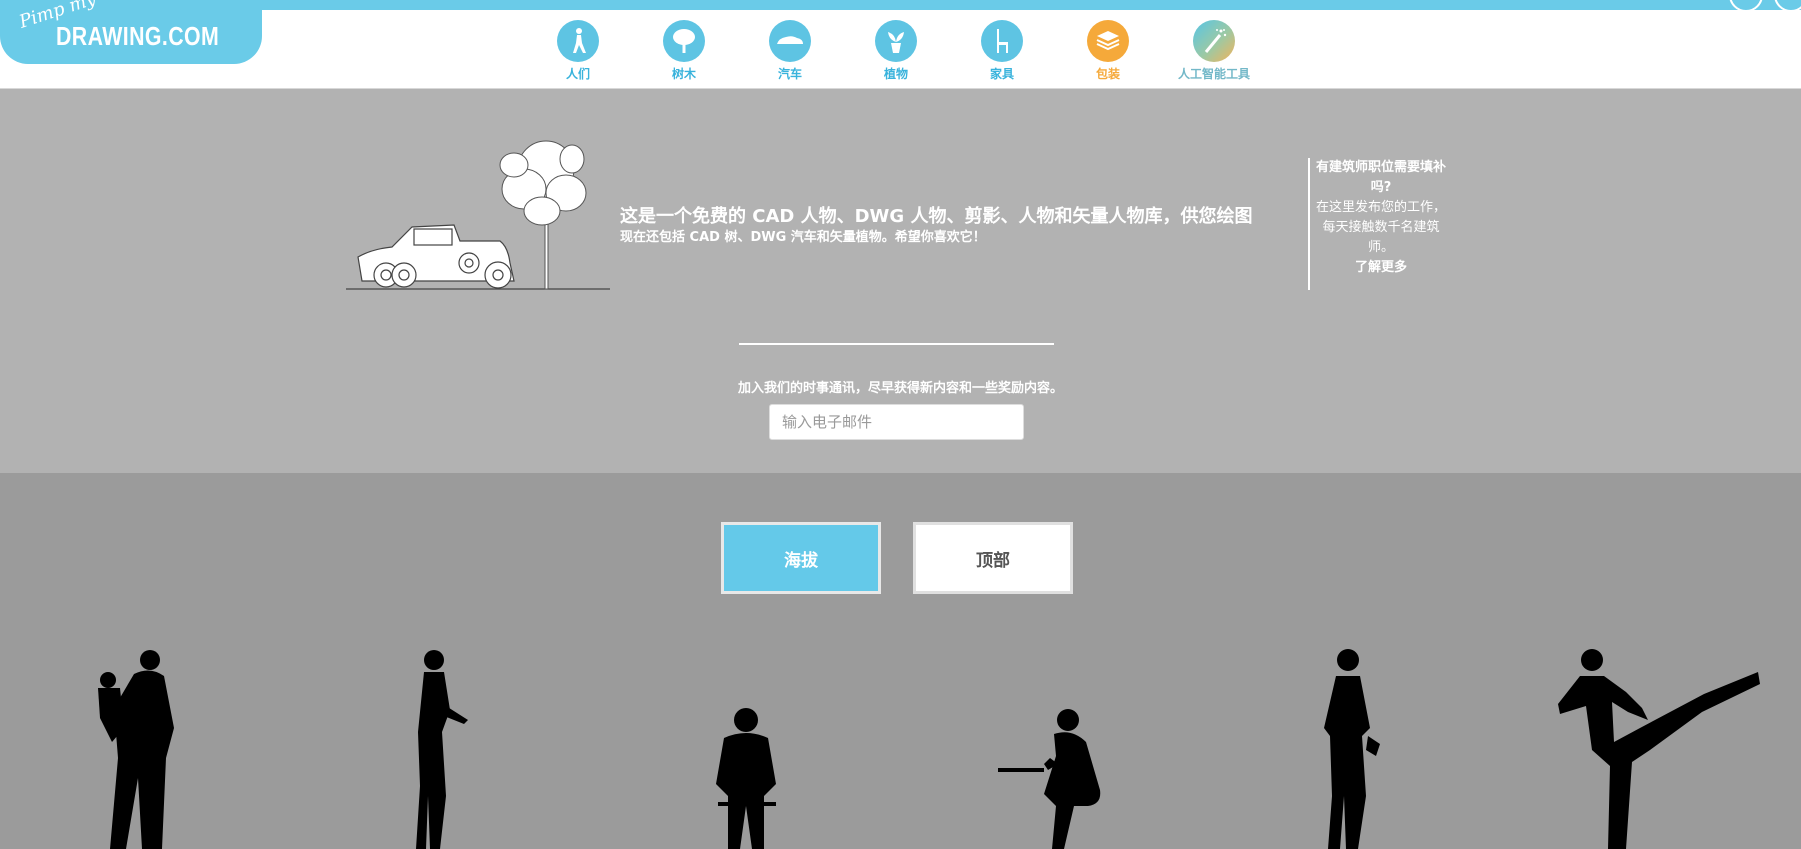 The height and width of the screenshot is (849, 1801). Describe the element at coordinates (900, 6) in the screenshot. I see `top-accent-strip` at that location.